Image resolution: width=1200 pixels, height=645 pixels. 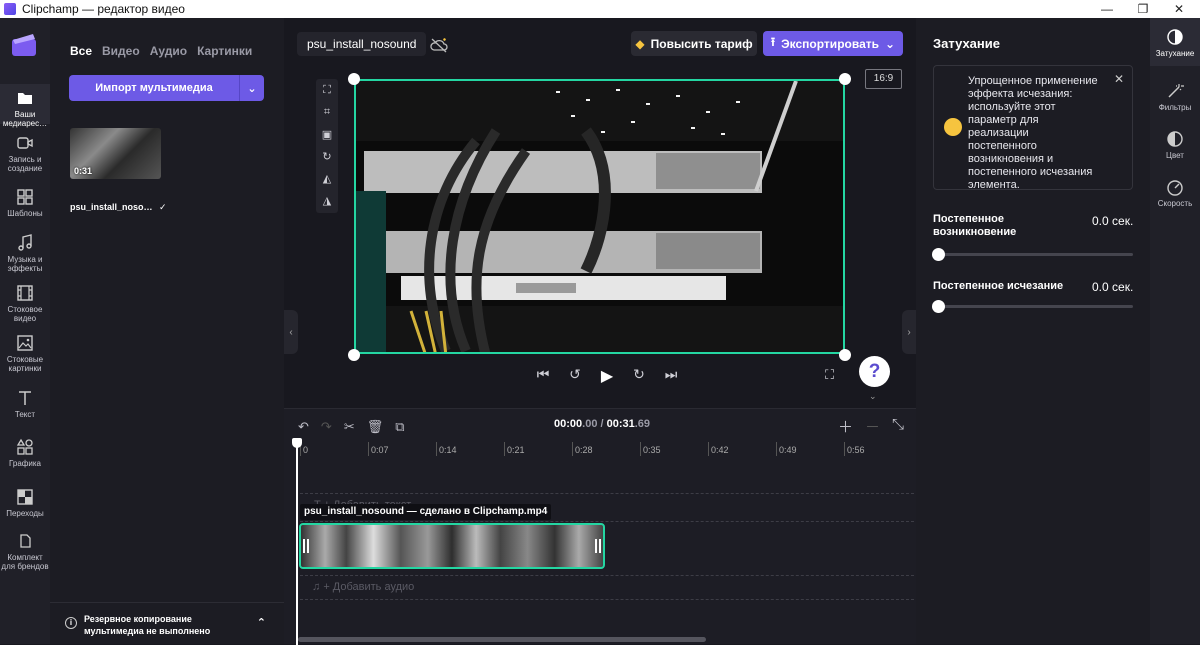 What do you see at coordinates (898, 426) in the screenshot?
I see `fit-timeline-icon: ⤡` at bounding box center [898, 426].